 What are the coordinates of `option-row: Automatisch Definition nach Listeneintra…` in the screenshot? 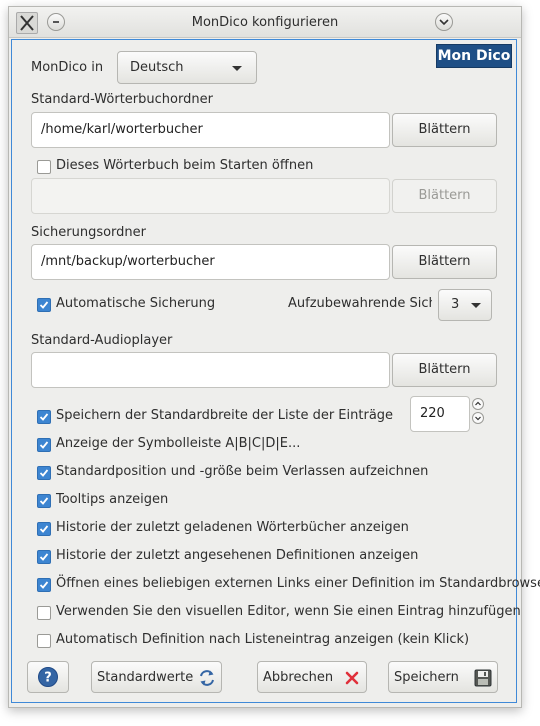 It's located at (264, 639).